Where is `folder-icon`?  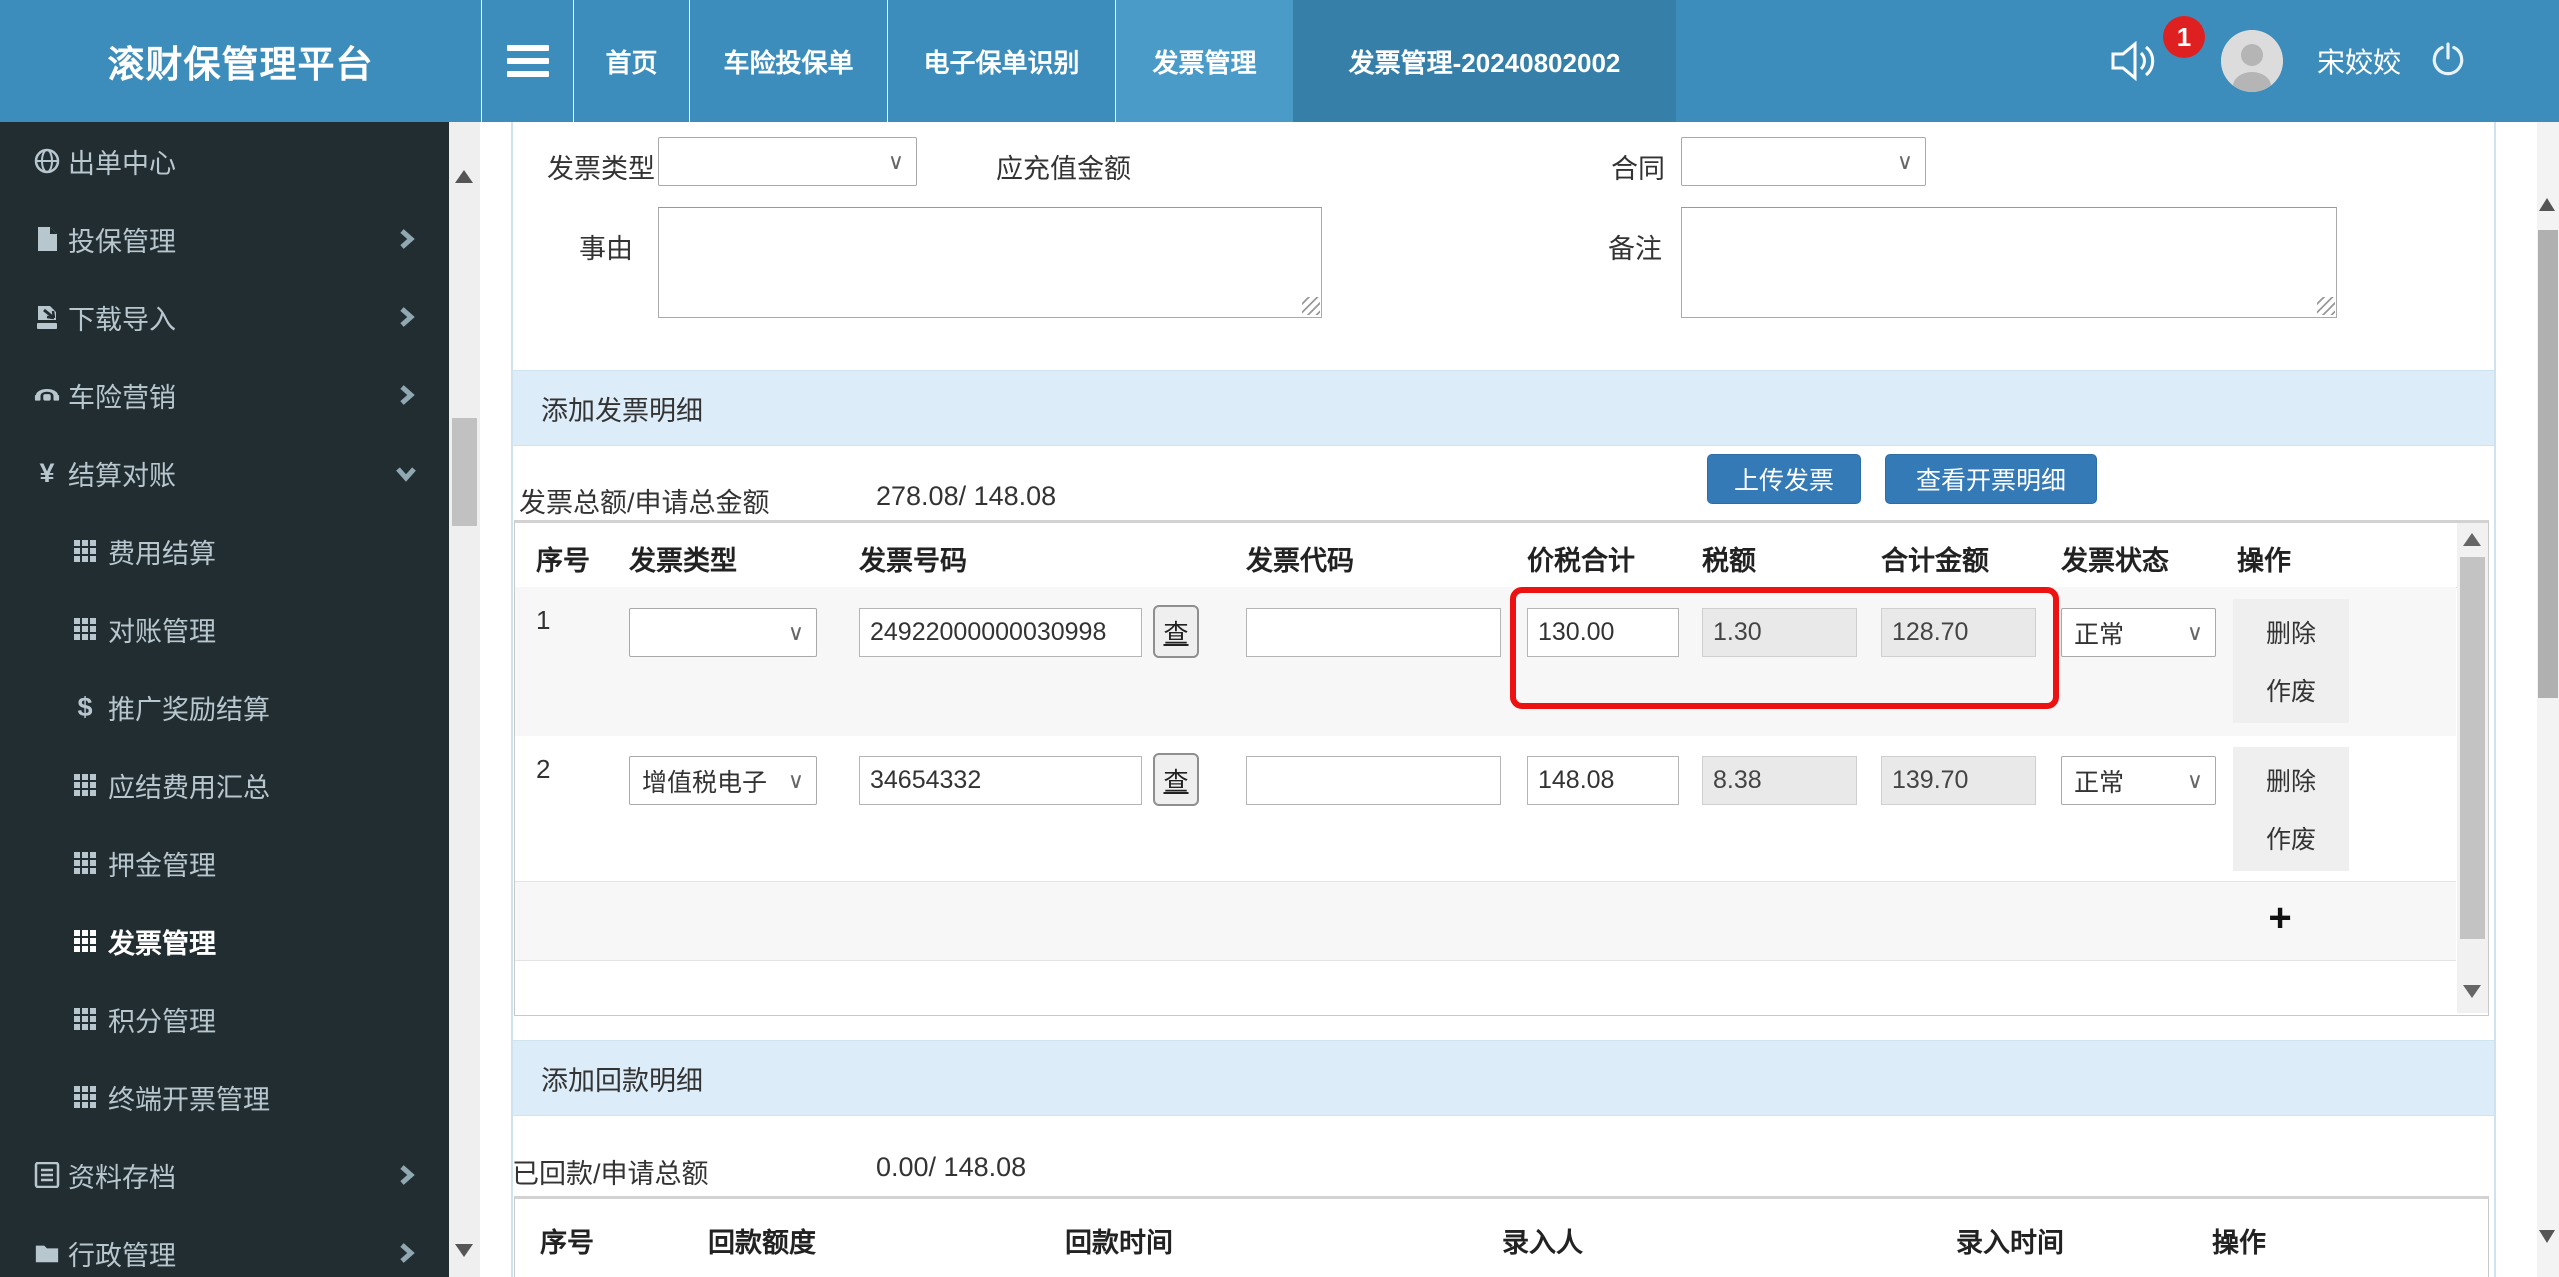 folder-icon is located at coordinates (47, 1253).